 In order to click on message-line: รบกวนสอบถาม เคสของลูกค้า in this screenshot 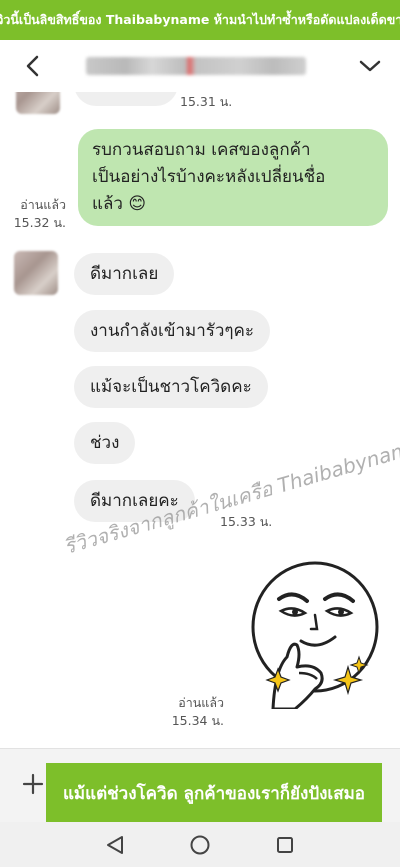, I will do `click(201, 150)`.